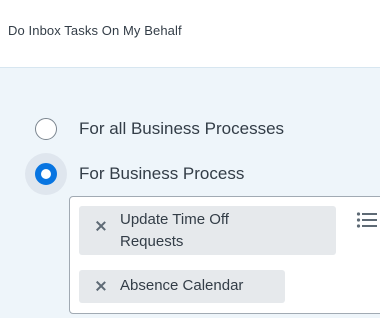  What do you see at coordinates (181, 129) in the screenshot?
I see `radio-all-label: For all Business Processes` at bounding box center [181, 129].